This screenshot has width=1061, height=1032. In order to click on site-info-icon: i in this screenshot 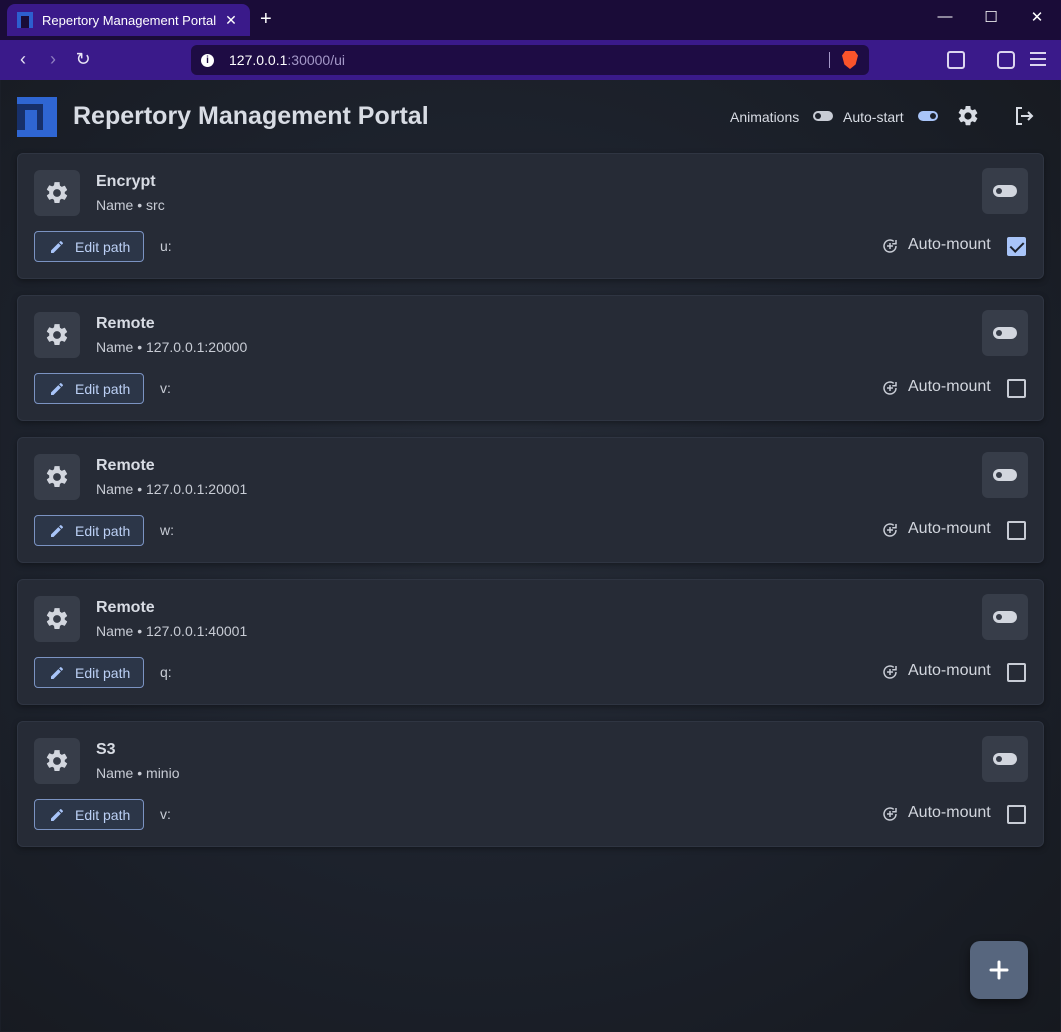, I will do `click(207, 60)`.